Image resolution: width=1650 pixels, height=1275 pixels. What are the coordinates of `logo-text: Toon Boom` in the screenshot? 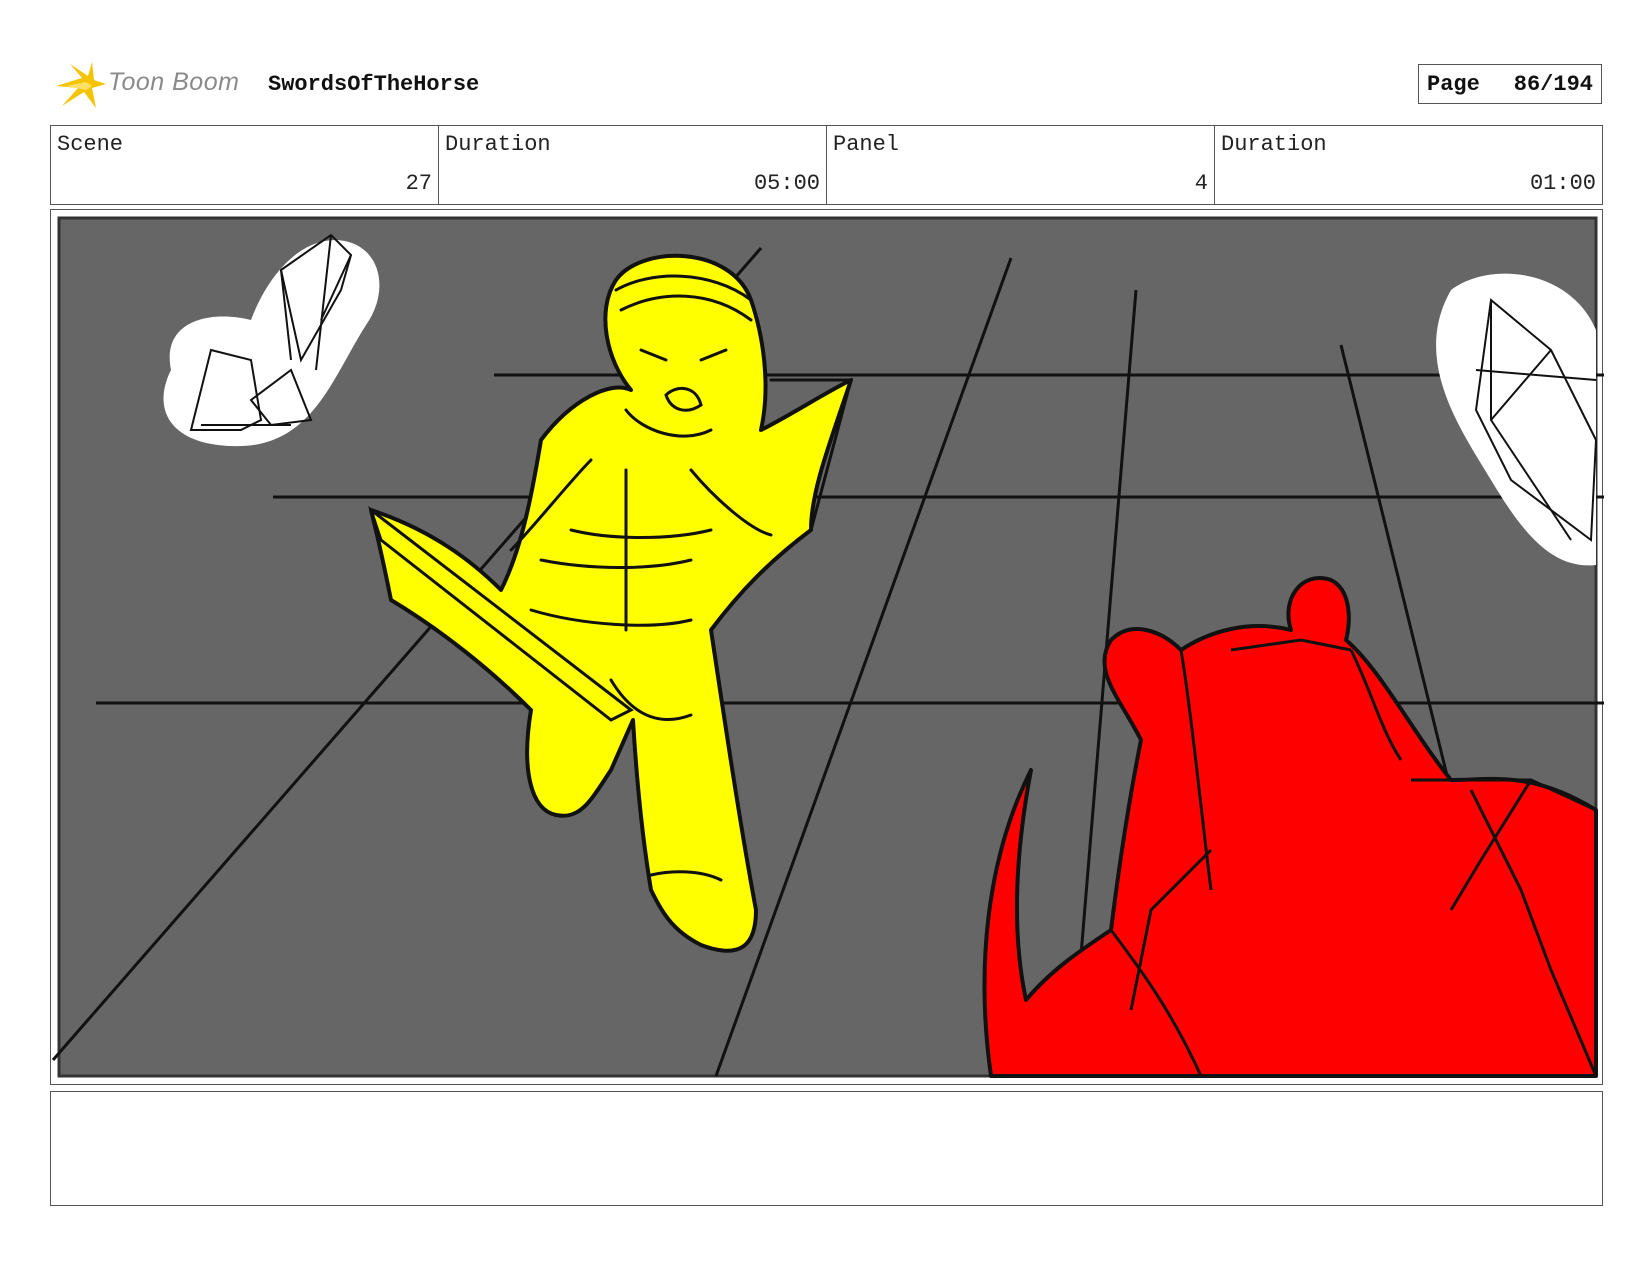 It's located at (174, 82).